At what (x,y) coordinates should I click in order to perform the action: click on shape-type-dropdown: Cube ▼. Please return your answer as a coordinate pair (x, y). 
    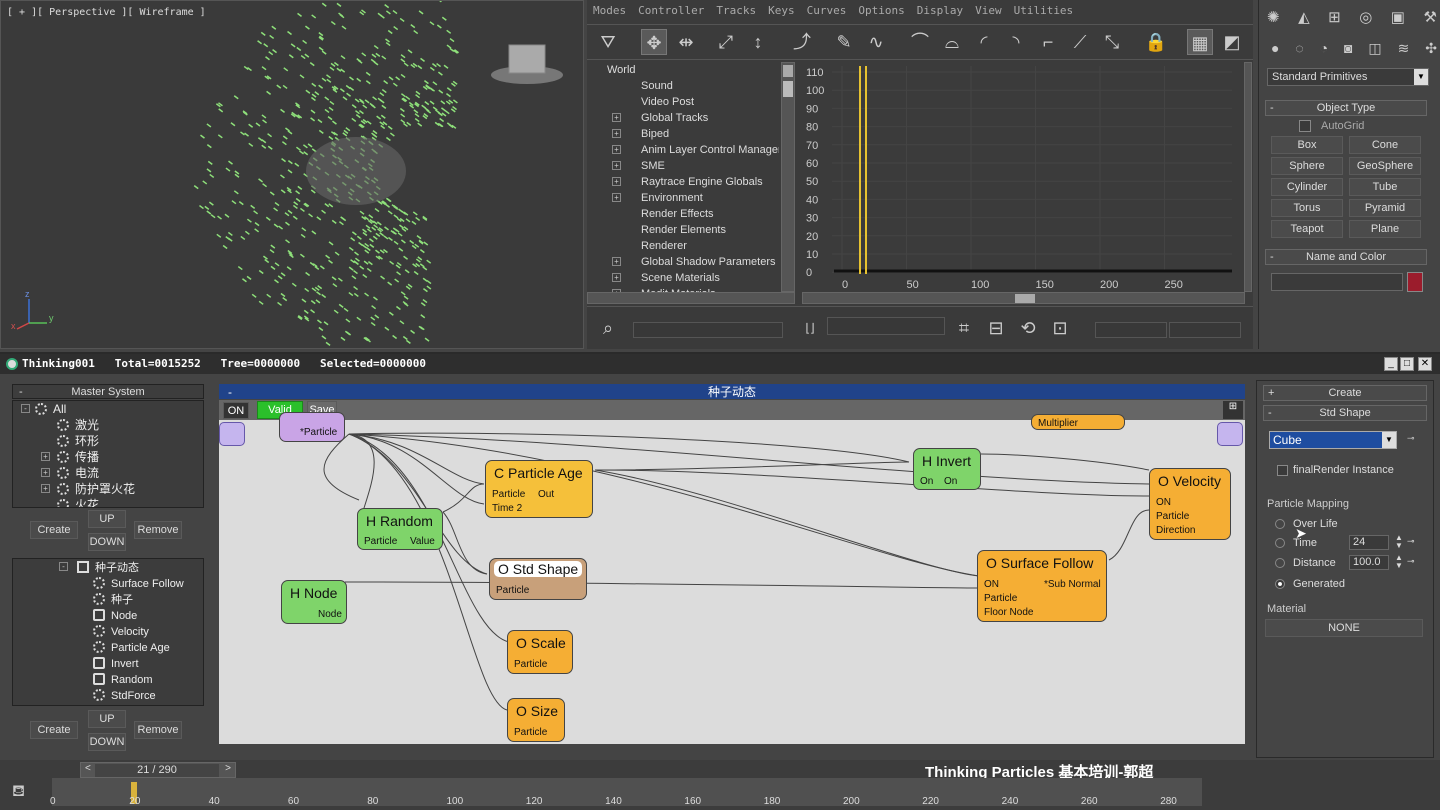
    Looking at the image, I should click on (1333, 440).